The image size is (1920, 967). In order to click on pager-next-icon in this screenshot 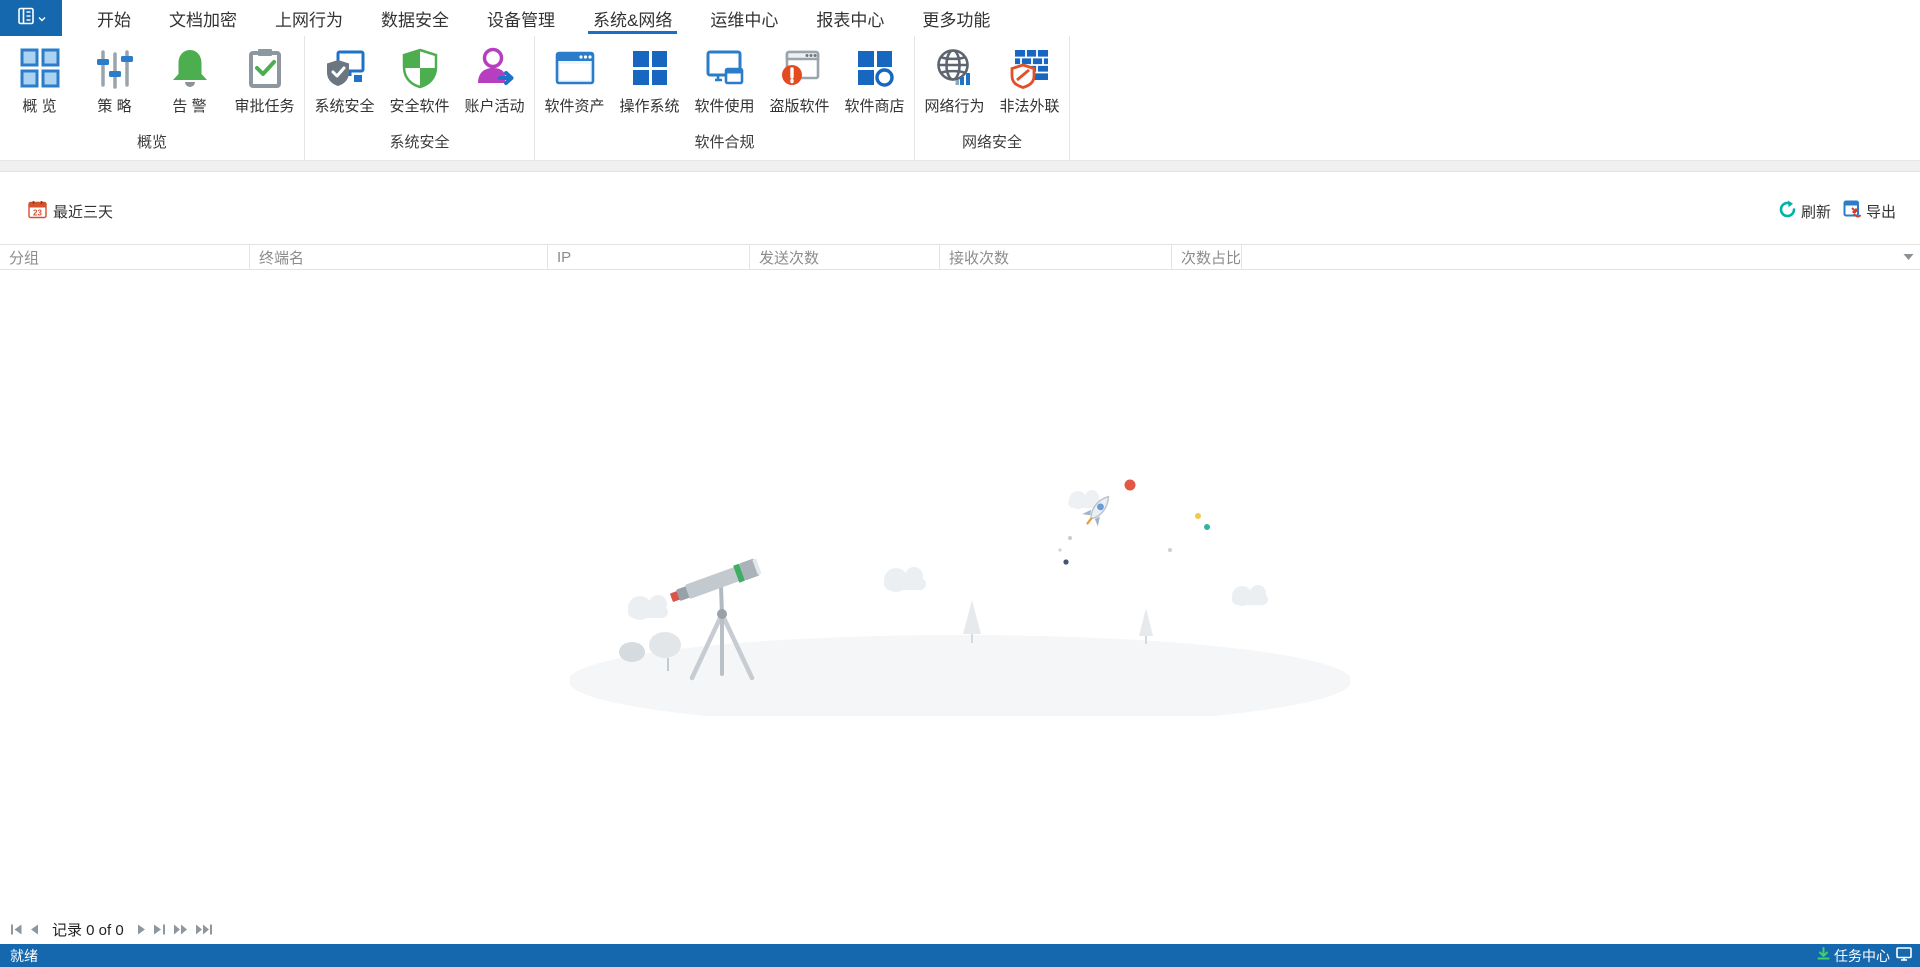, I will do `click(141, 929)`.